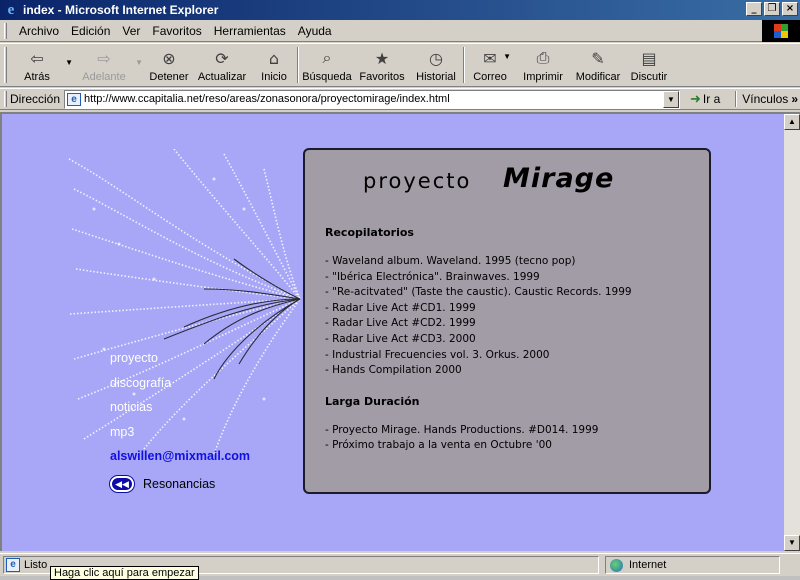  I want to click on links-button: Vínculos », so click(766, 99).